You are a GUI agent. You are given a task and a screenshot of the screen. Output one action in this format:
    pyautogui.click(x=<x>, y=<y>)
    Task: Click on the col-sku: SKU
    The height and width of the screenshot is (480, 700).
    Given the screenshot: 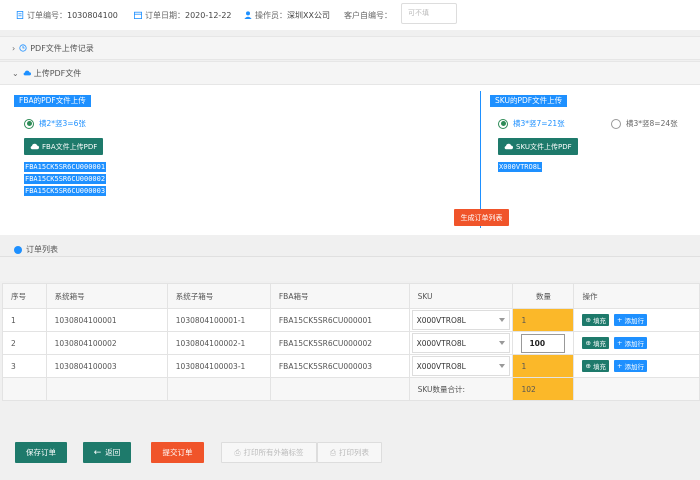 What is the action you would take?
    pyautogui.click(x=461, y=296)
    